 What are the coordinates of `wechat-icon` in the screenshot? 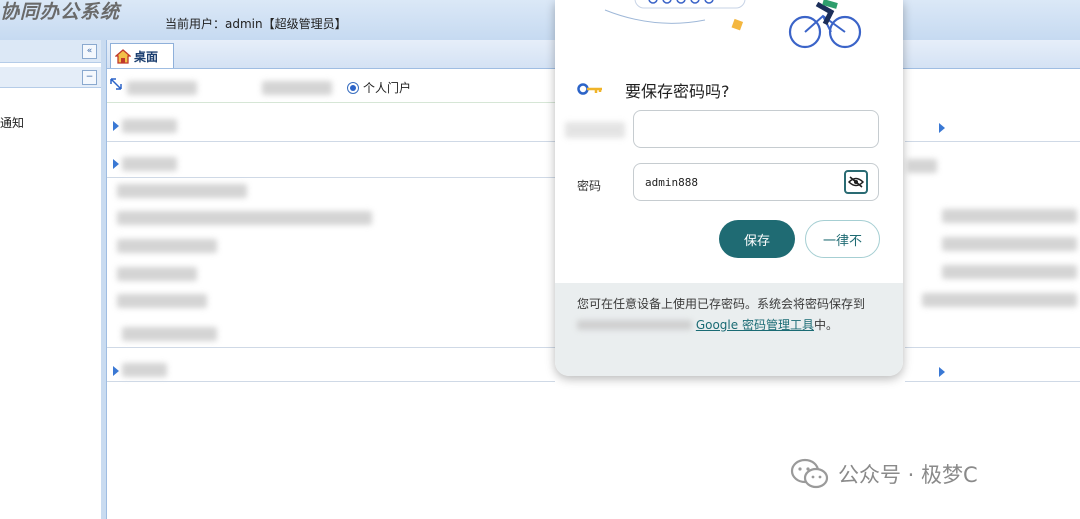 It's located at (809, 473).